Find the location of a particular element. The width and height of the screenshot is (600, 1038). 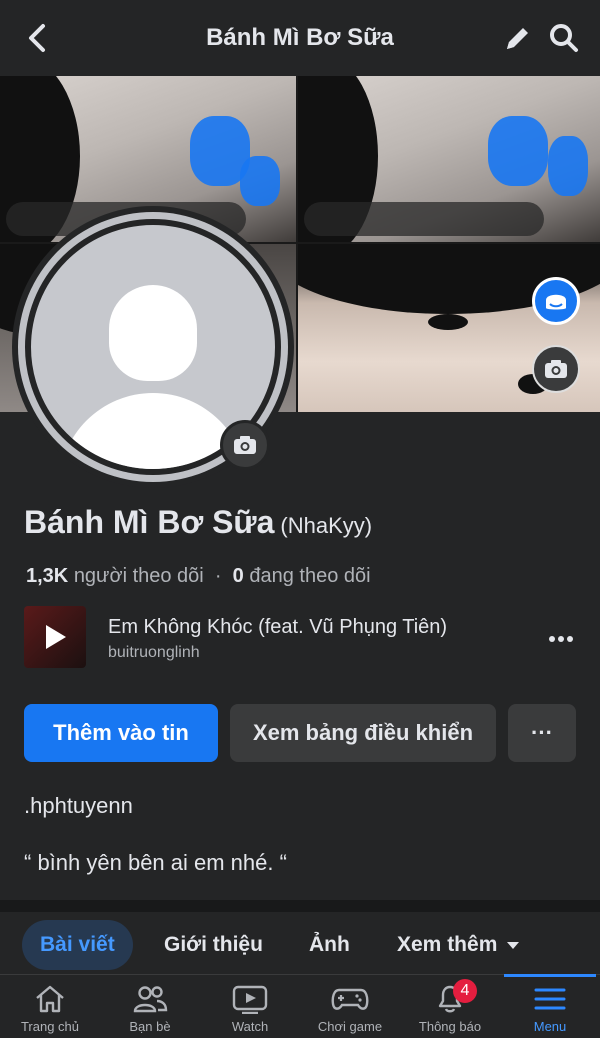

edit-profile-picture-button is located at coordinates (245, 445).